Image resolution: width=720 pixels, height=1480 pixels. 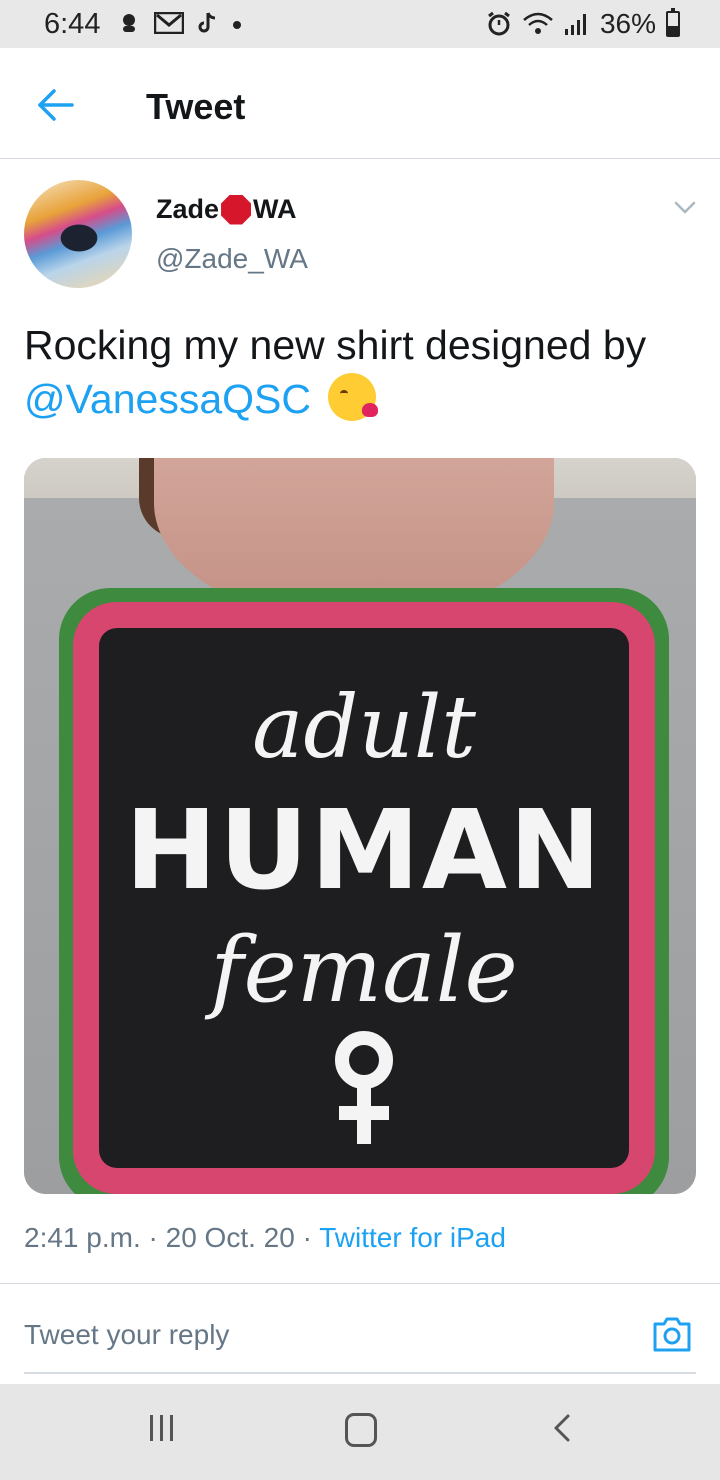 I want to click on page-title: Tweet, so click(x=196, y=106).